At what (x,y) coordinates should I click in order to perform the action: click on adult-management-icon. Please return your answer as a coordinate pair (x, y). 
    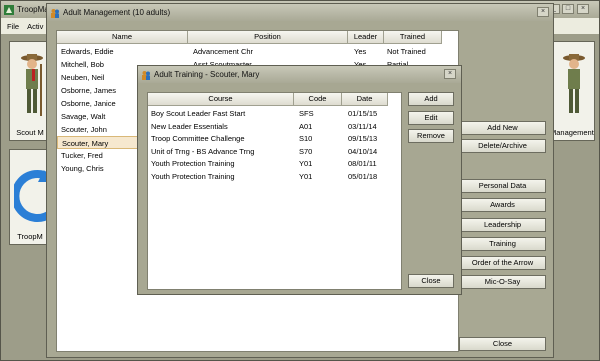
    Looking at the image, I should click on (55, 13).